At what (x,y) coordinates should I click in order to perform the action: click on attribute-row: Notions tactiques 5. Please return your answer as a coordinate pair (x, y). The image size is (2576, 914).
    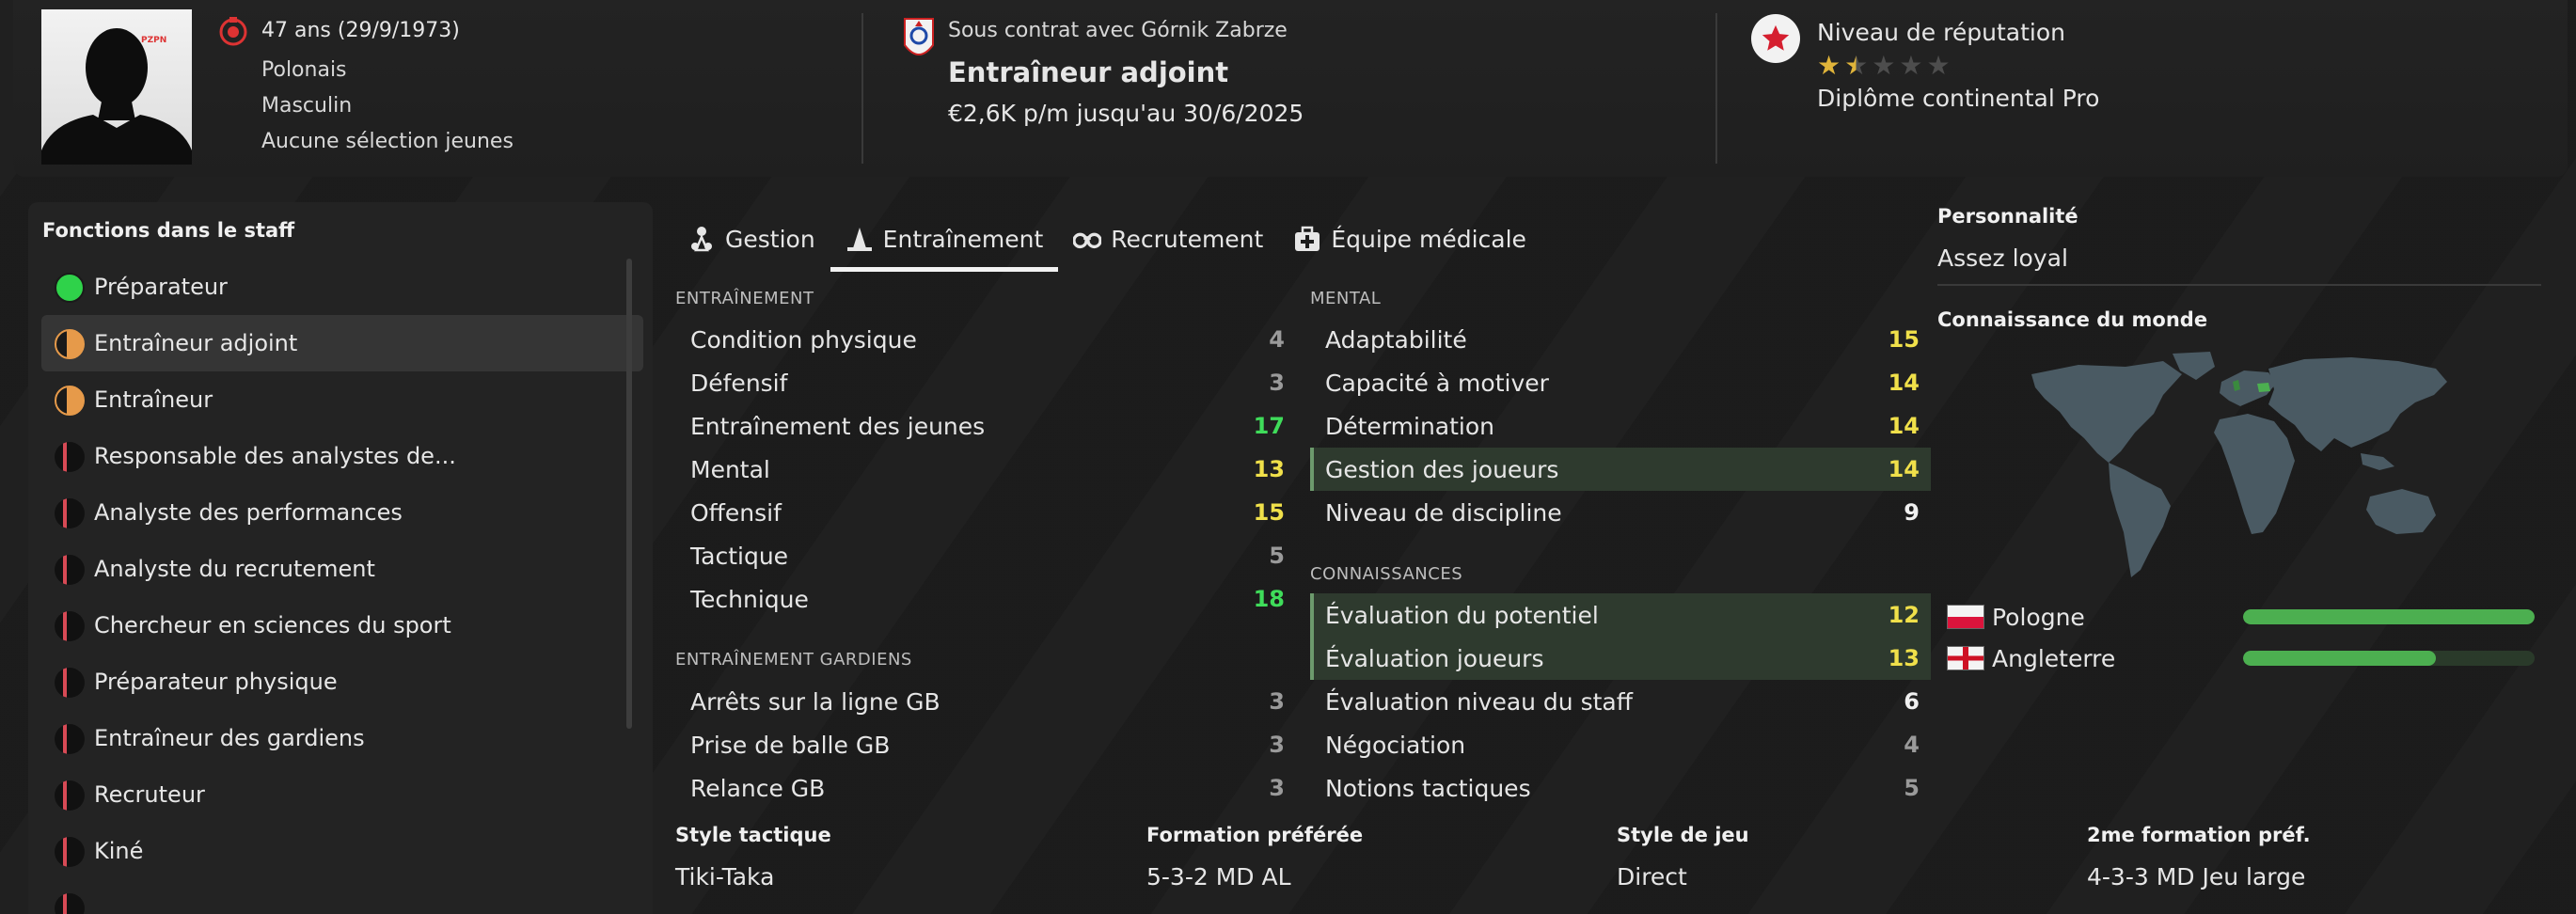
    Looking at the image, I should click on (1620, 788).